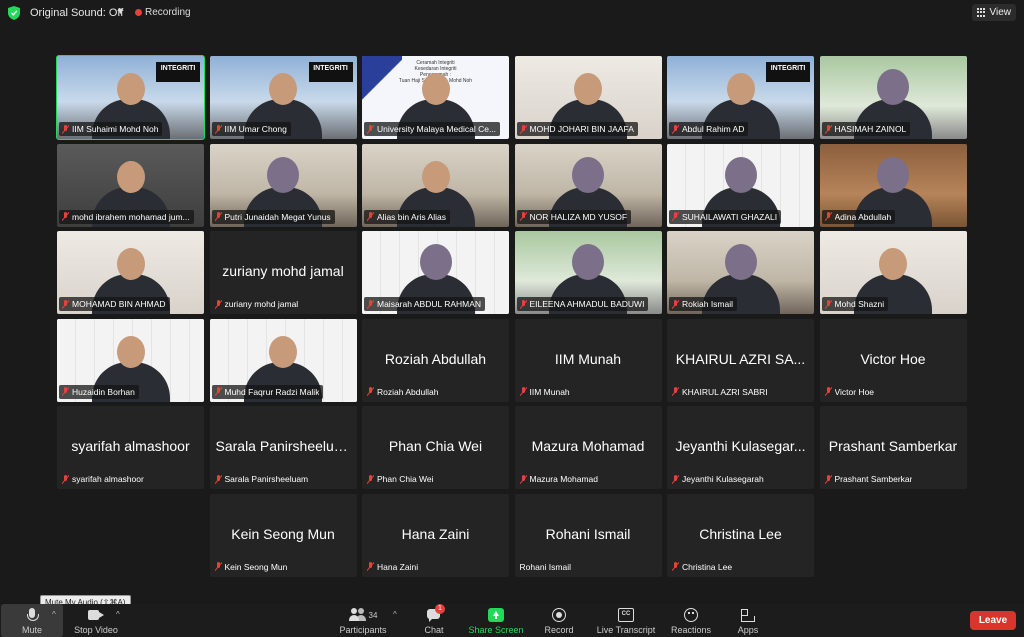  What do you see at coordinates (588, 447) in the screenshot?
I see `participant-tile: Mazura Mohamad Mazura Mohamad` at bounding box center [588, 447].